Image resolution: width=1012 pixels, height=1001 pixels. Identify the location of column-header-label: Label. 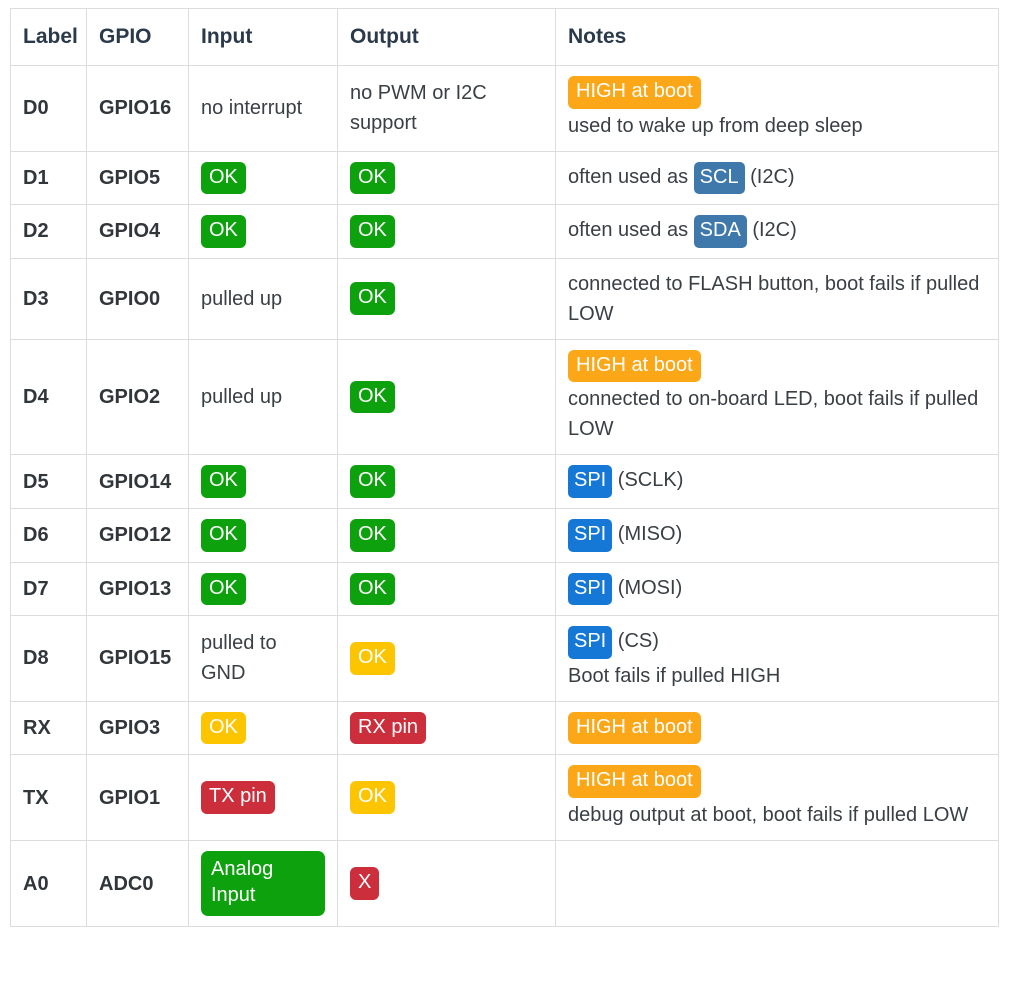
(48, 37).